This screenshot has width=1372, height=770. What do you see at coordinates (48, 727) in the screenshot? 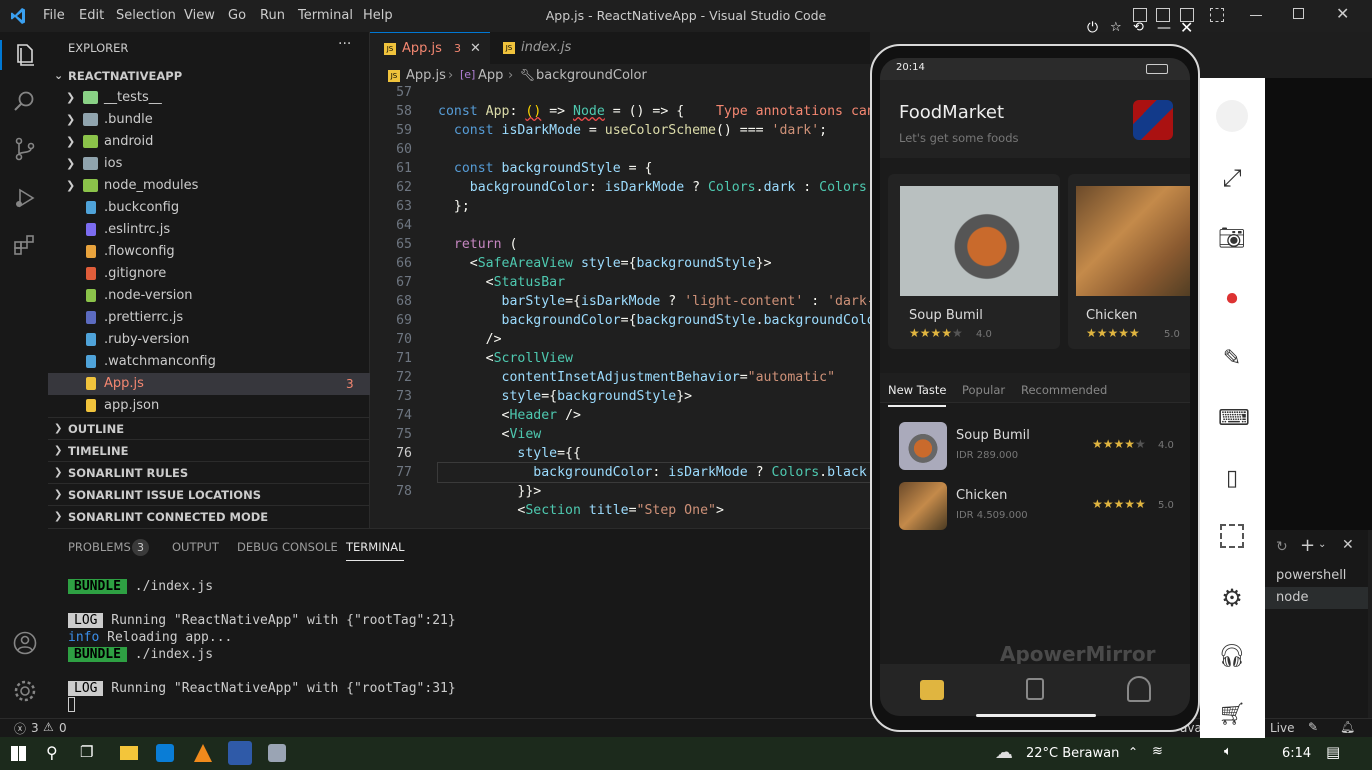
I see `warning-icon: ⚠` at bounding box center [48, 727].